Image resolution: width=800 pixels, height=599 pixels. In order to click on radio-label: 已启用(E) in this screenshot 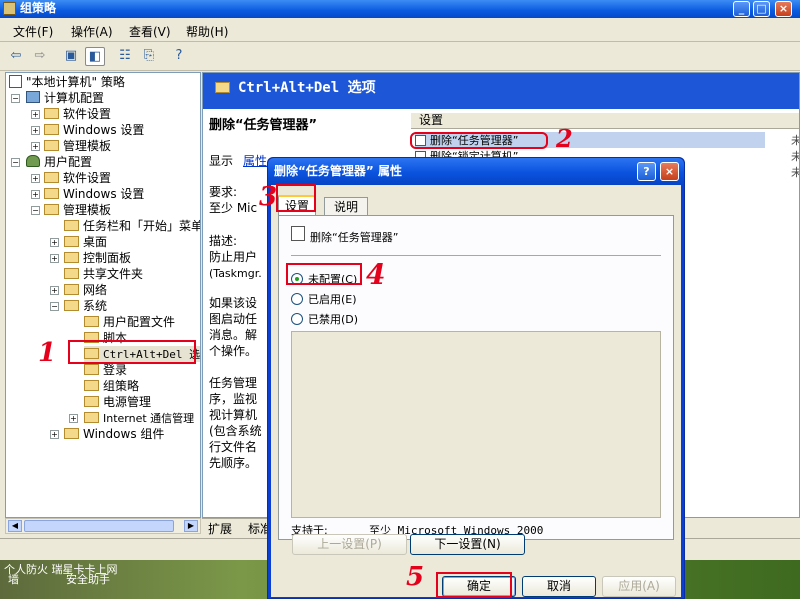, I will do `click(332, 299)`.